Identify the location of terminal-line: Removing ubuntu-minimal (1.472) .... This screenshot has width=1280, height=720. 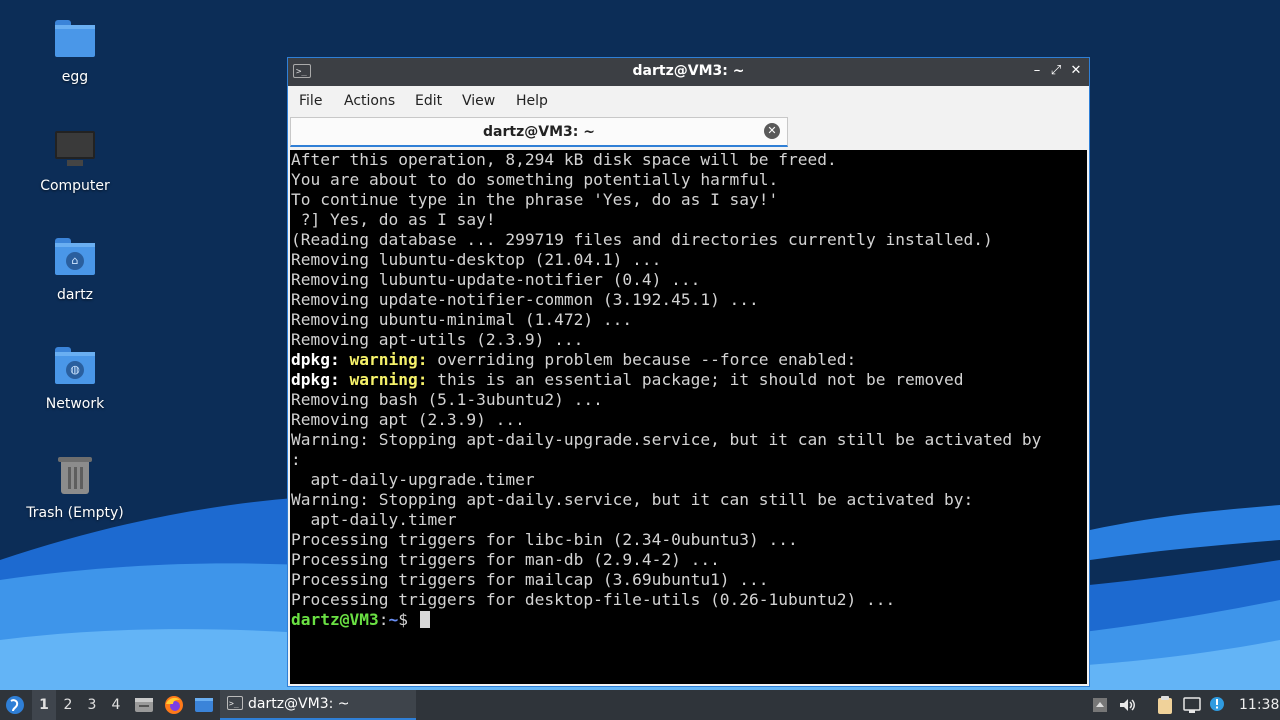
(462, 319).